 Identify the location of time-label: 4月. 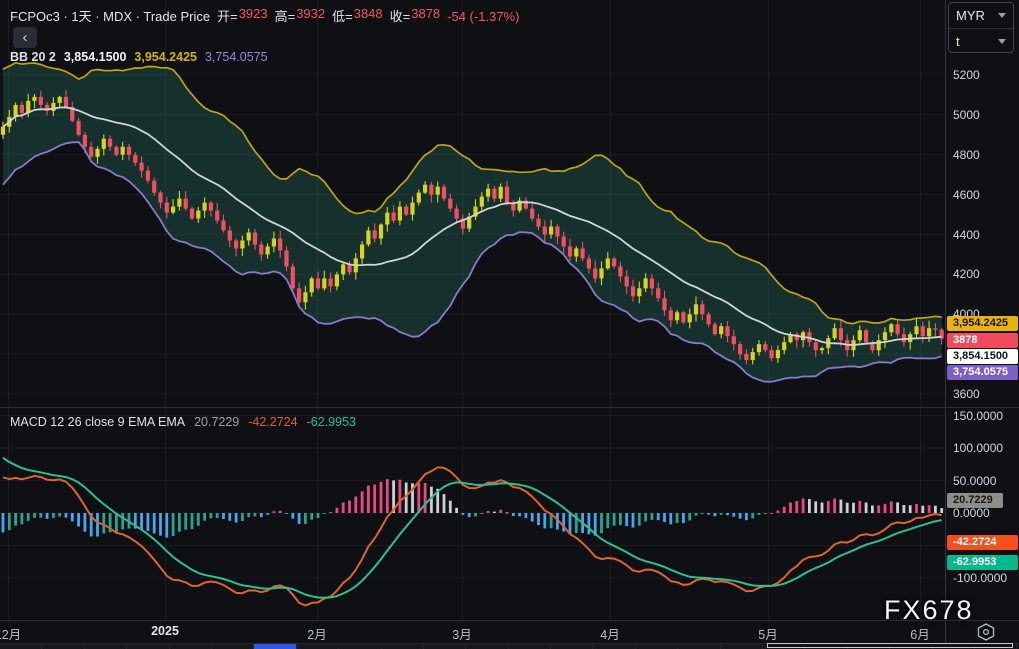
(610, 635).